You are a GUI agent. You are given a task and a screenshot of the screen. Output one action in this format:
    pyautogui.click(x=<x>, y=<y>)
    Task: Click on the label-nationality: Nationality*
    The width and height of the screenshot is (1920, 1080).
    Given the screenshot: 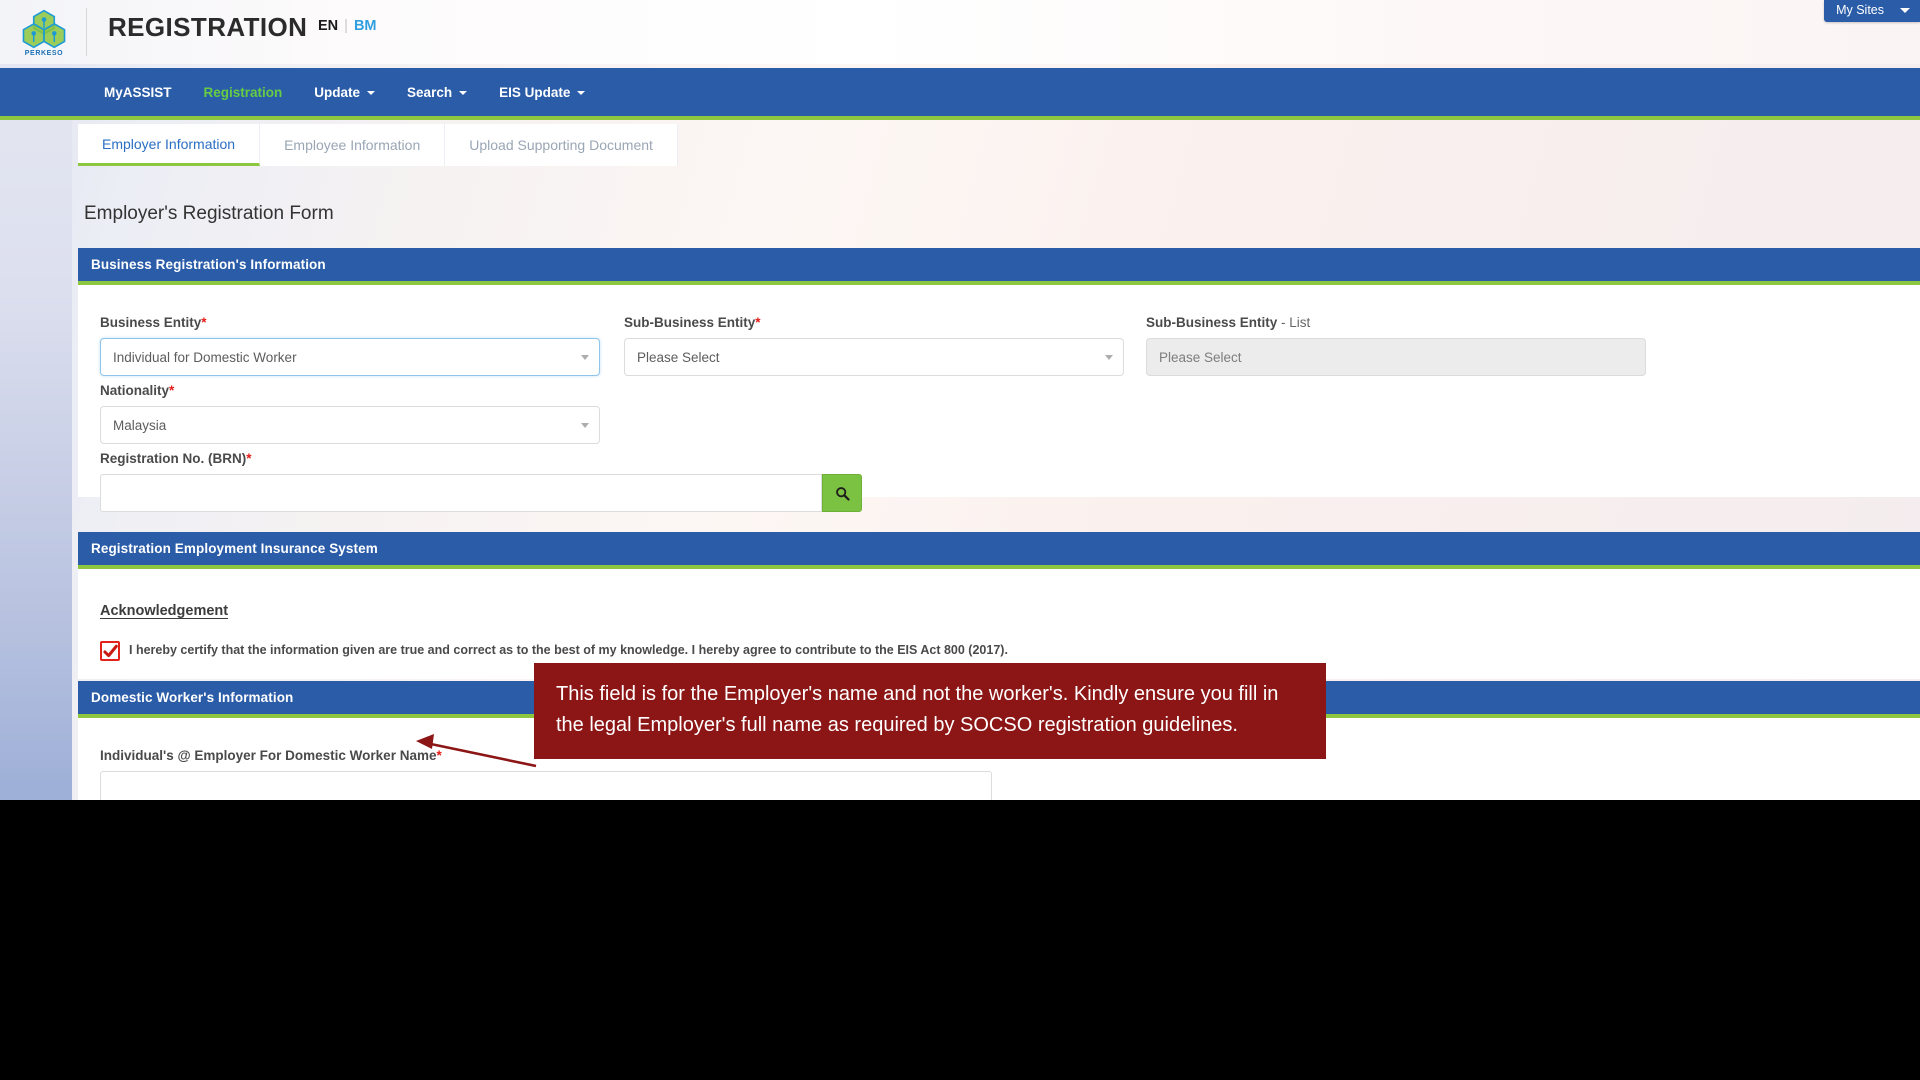 What is the action you would take?
    pyautogui.click(x=350, y=390)
    